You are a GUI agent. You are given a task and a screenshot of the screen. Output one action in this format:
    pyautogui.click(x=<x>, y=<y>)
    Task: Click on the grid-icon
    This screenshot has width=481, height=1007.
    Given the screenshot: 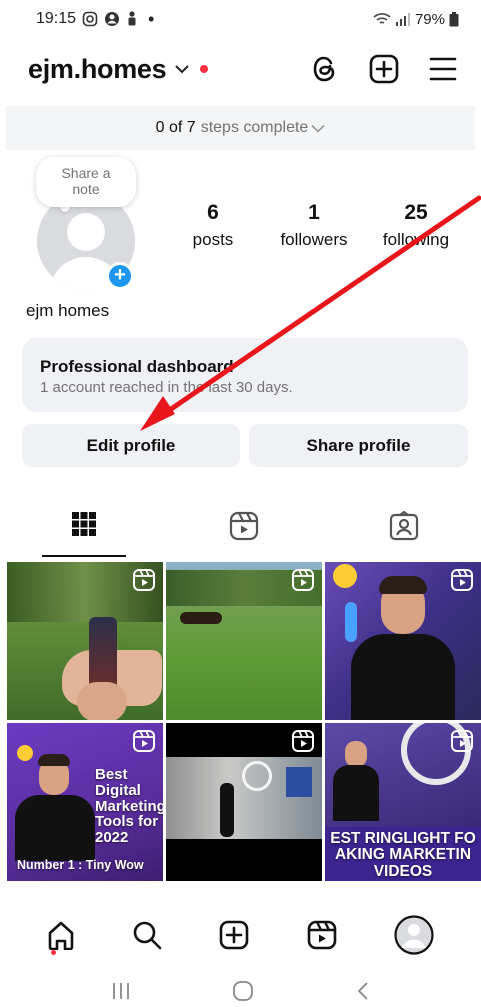 What is the action you would take?
    pyautogui.click(x=84, y=524)
    